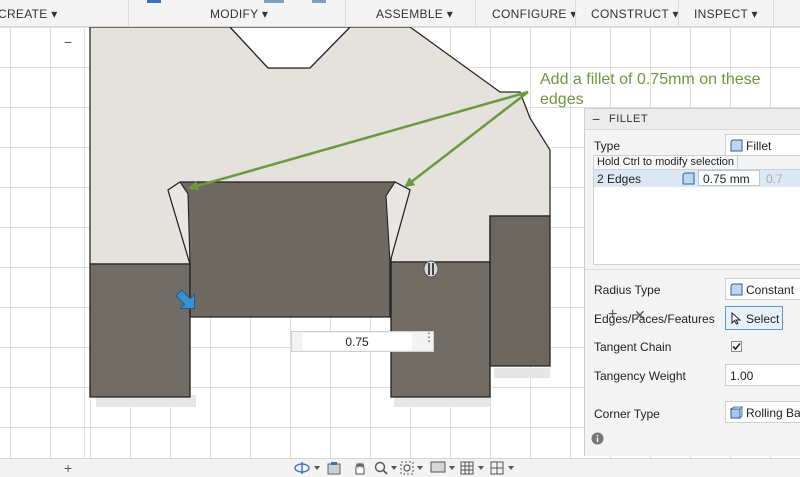 This screenshot has height=477, width=800. Describe the element at coordinates (640, 376) in the screenshot. I see `tangency-weight-label: Tangency Weight` at that location.